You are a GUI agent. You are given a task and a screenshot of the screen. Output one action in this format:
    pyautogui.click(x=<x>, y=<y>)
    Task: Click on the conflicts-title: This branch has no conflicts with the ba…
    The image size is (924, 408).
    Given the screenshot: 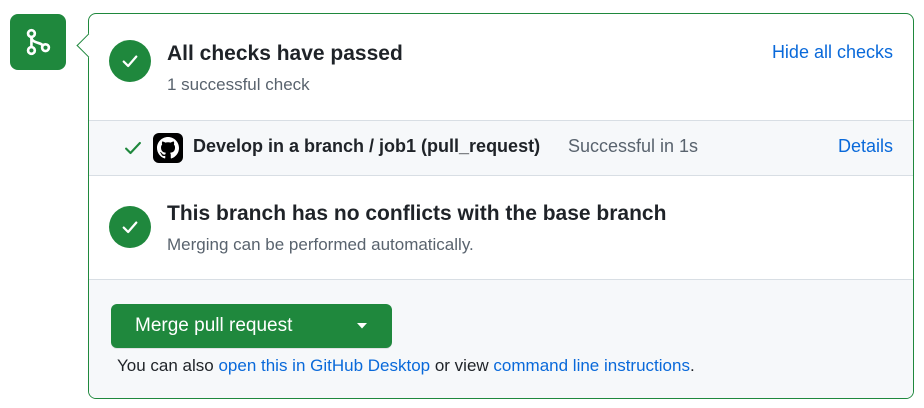 What is the action you would take?
    pyautogui.click(x=417, y=213)
    